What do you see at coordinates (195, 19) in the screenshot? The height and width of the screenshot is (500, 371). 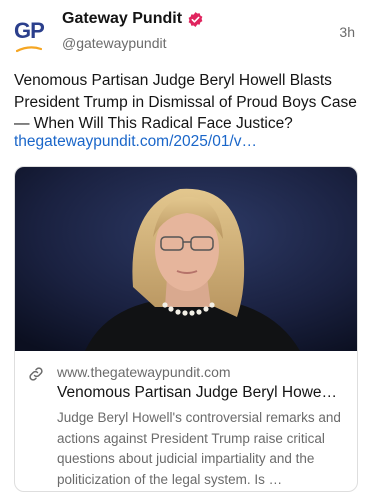 I see `verified-badge-icon` at bounding box center [195, 19].